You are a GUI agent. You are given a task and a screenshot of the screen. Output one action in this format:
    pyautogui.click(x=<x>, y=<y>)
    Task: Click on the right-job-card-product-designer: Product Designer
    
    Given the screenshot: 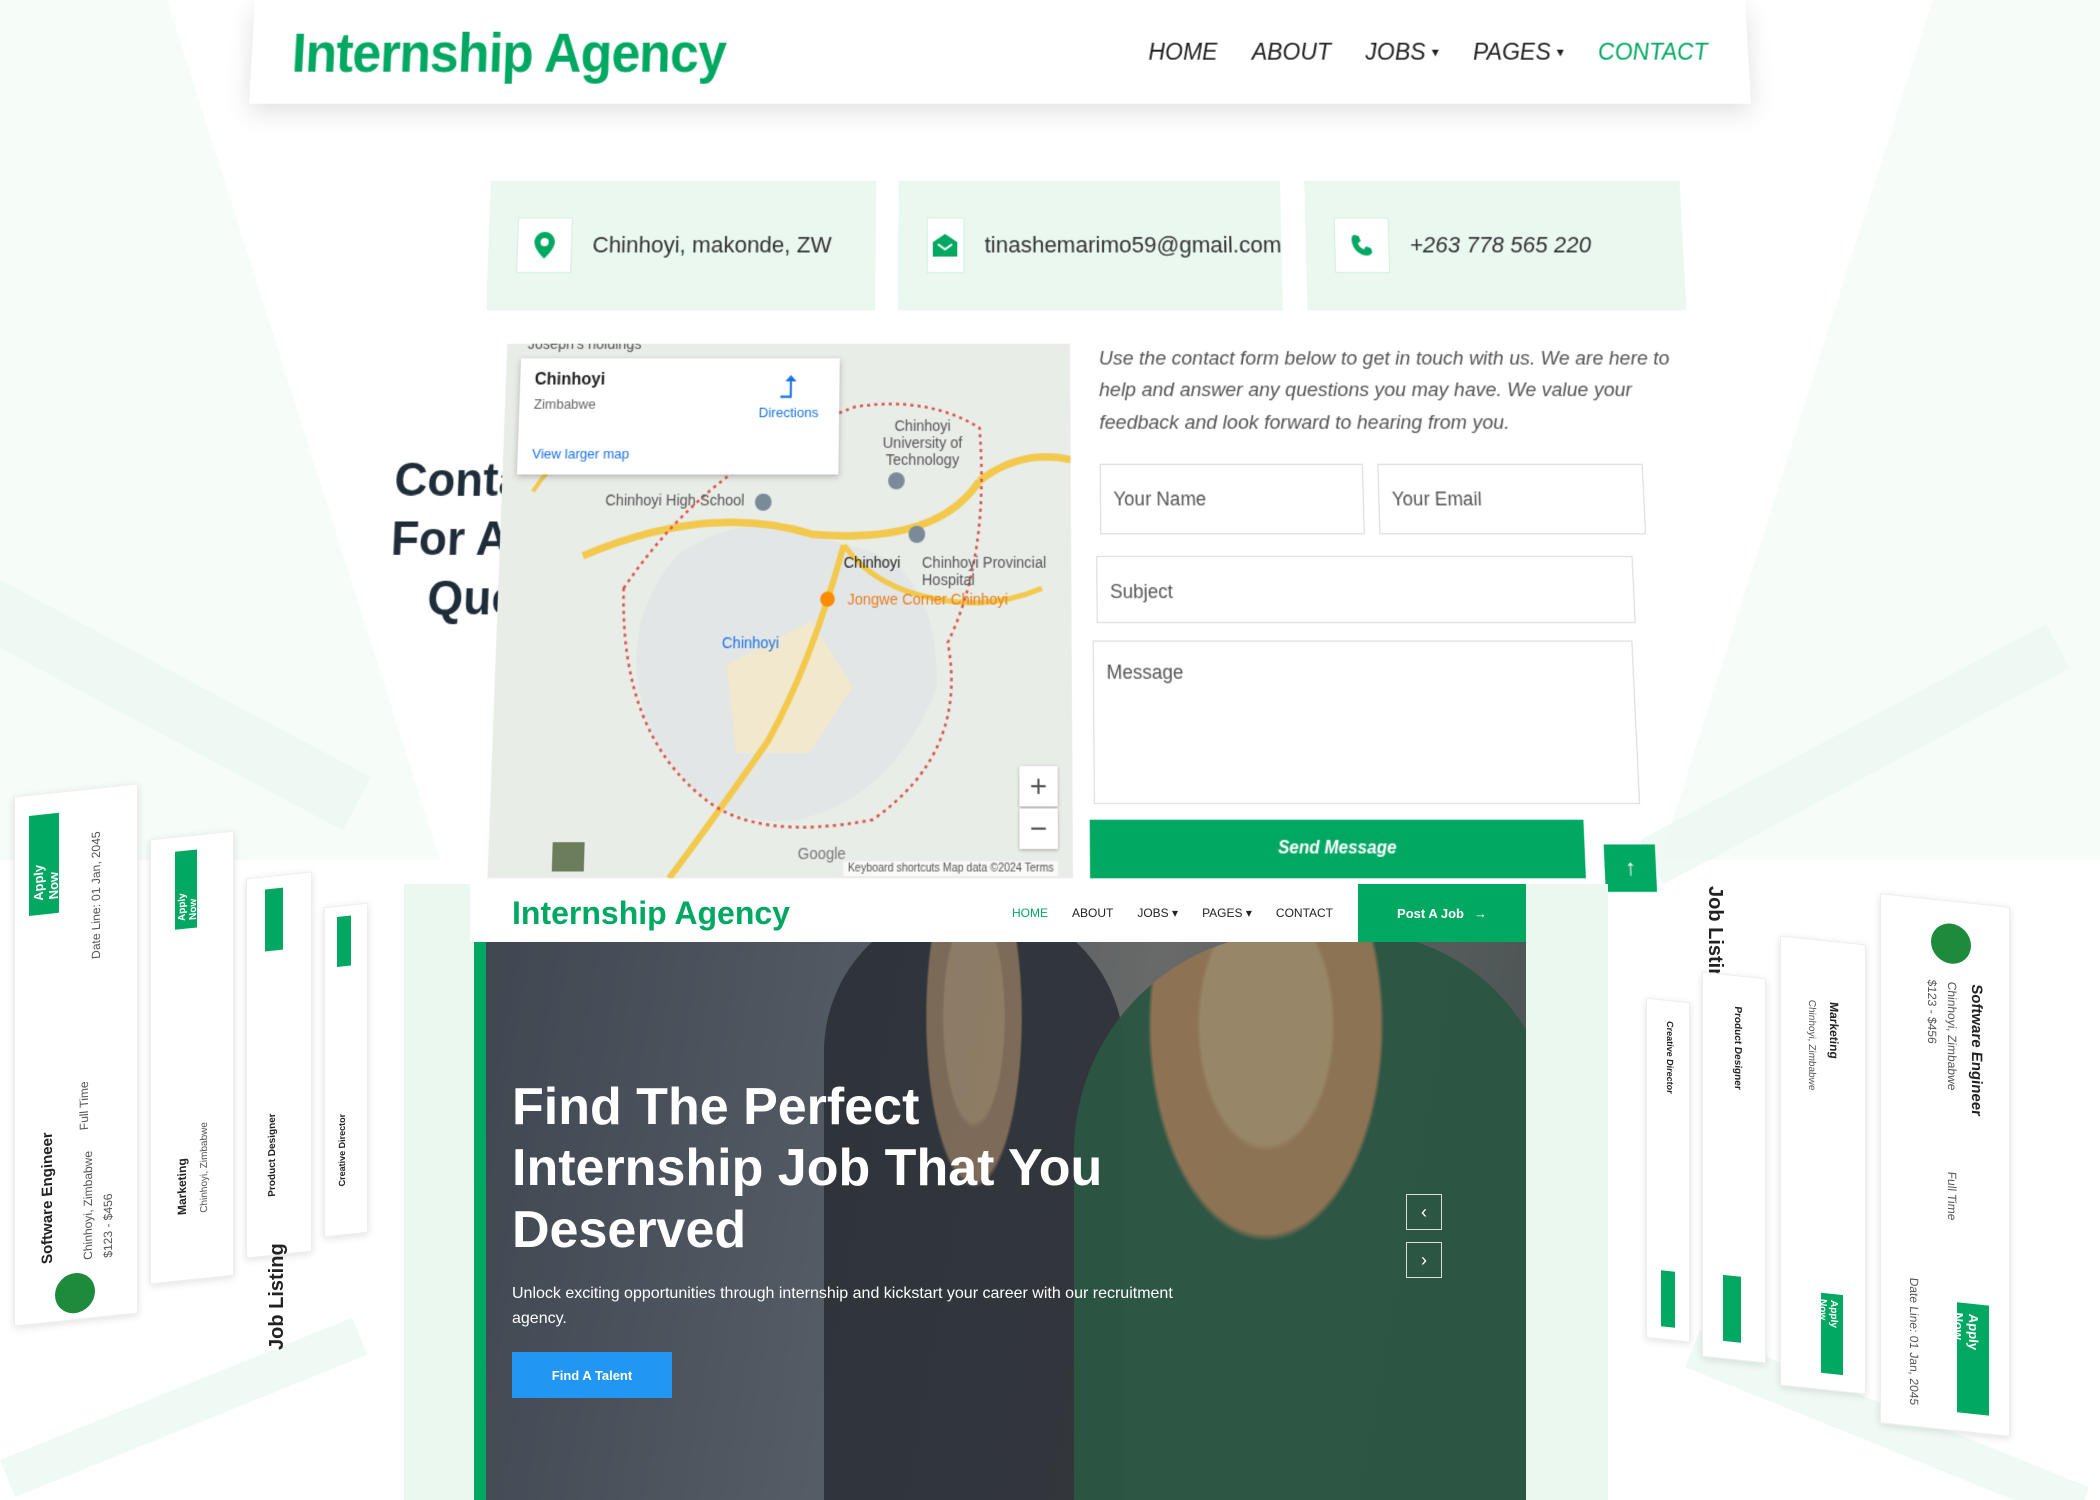 What is the action you would take?
    pyautogui.click(x=1734, y=1167)
    